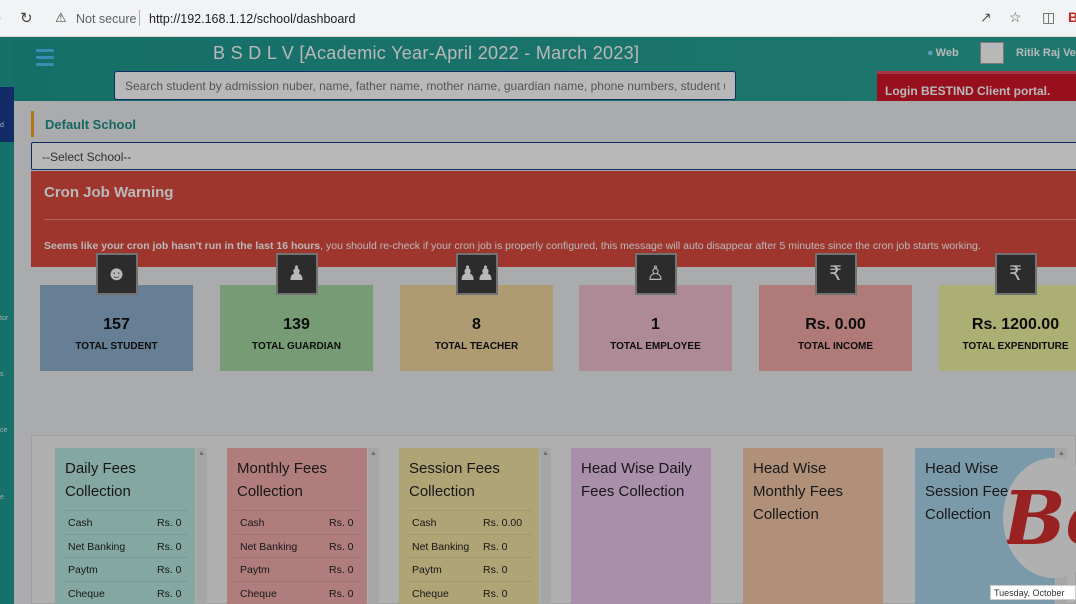  Describe the element at coordinates (106, 19) in the screenshot. I see `not-secure-label: Not secure` at that location.